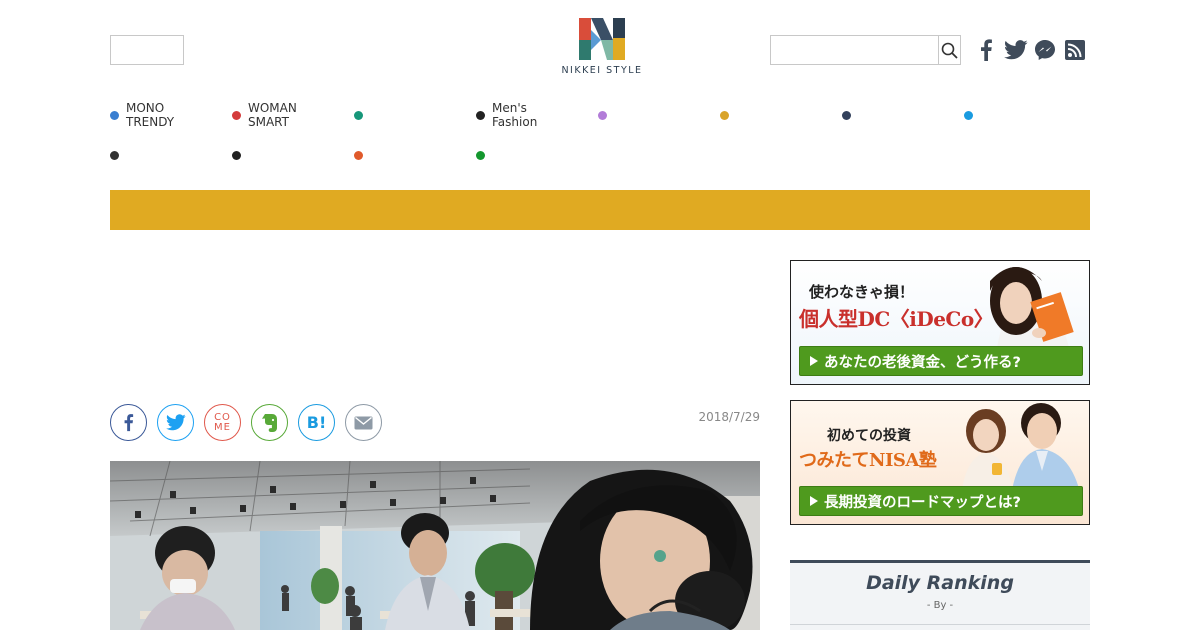 The image size is (1200, 630). What do you see at coordinates (854, 50) in the screenshot?
I see `search-input` at bounding box center [854, 50].